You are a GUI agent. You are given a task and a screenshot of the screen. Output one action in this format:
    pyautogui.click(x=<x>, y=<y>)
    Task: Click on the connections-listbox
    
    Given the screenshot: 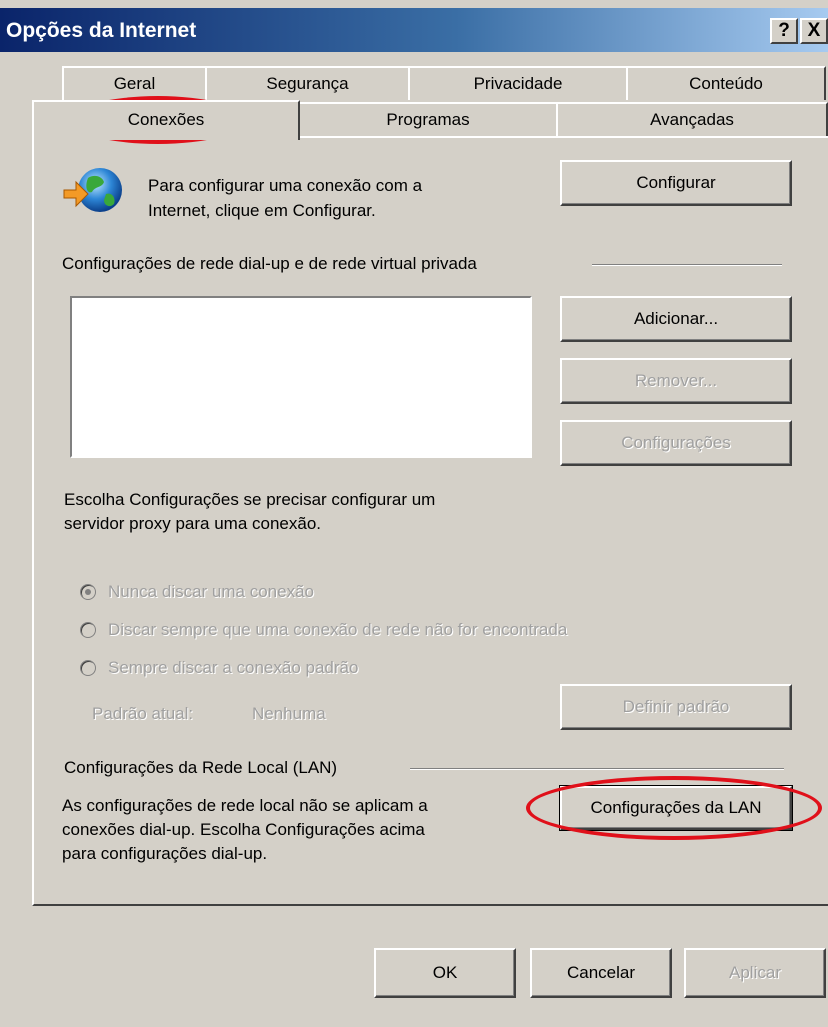 What is the action you would take?
    pyautogui.click(x=301, y=377)
    